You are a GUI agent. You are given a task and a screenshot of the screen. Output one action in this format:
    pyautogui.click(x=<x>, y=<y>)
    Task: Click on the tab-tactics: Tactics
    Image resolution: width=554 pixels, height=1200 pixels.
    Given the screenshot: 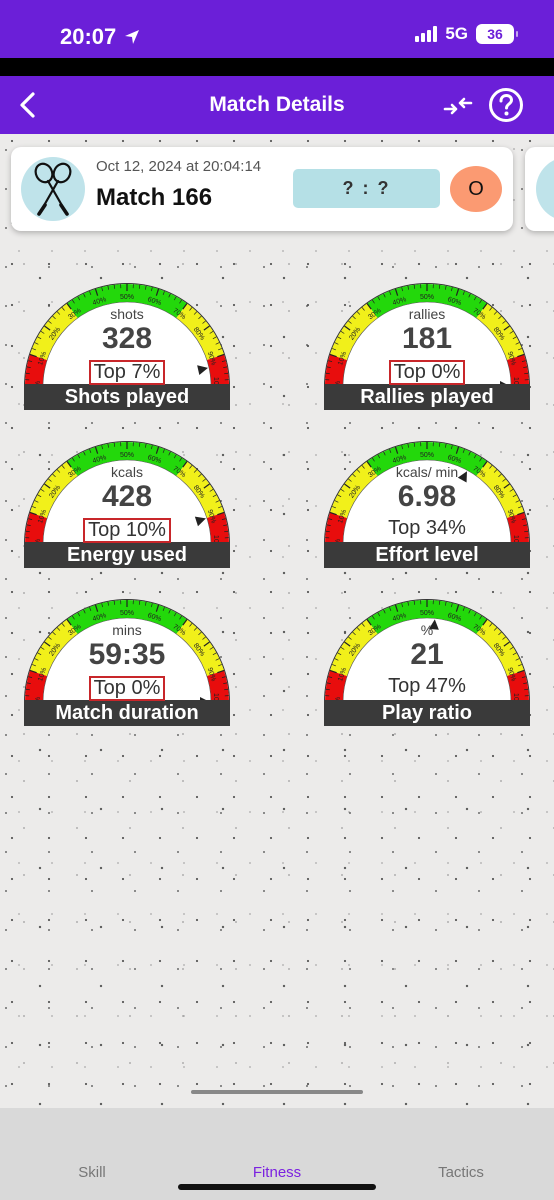 What is the action you would take?
    pyautogui.click(x=461, y=1172)
    